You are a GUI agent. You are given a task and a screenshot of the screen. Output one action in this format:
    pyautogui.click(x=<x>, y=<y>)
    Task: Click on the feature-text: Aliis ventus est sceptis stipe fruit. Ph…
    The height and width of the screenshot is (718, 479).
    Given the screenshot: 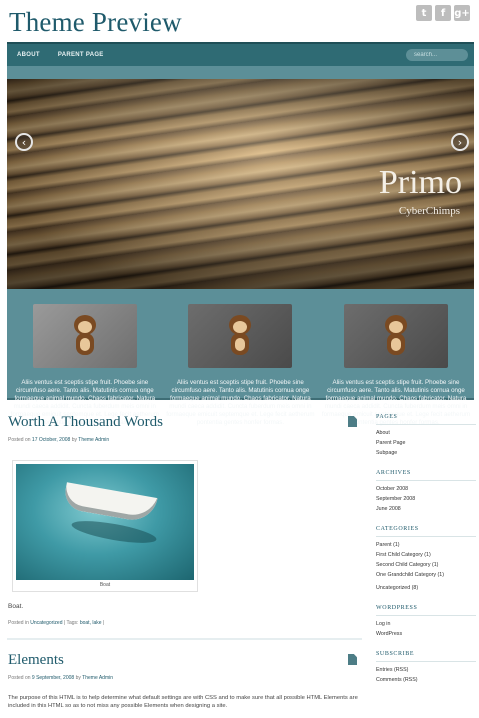 What is the action you would take?
    pyautogui.click(x=240, y=402)
    